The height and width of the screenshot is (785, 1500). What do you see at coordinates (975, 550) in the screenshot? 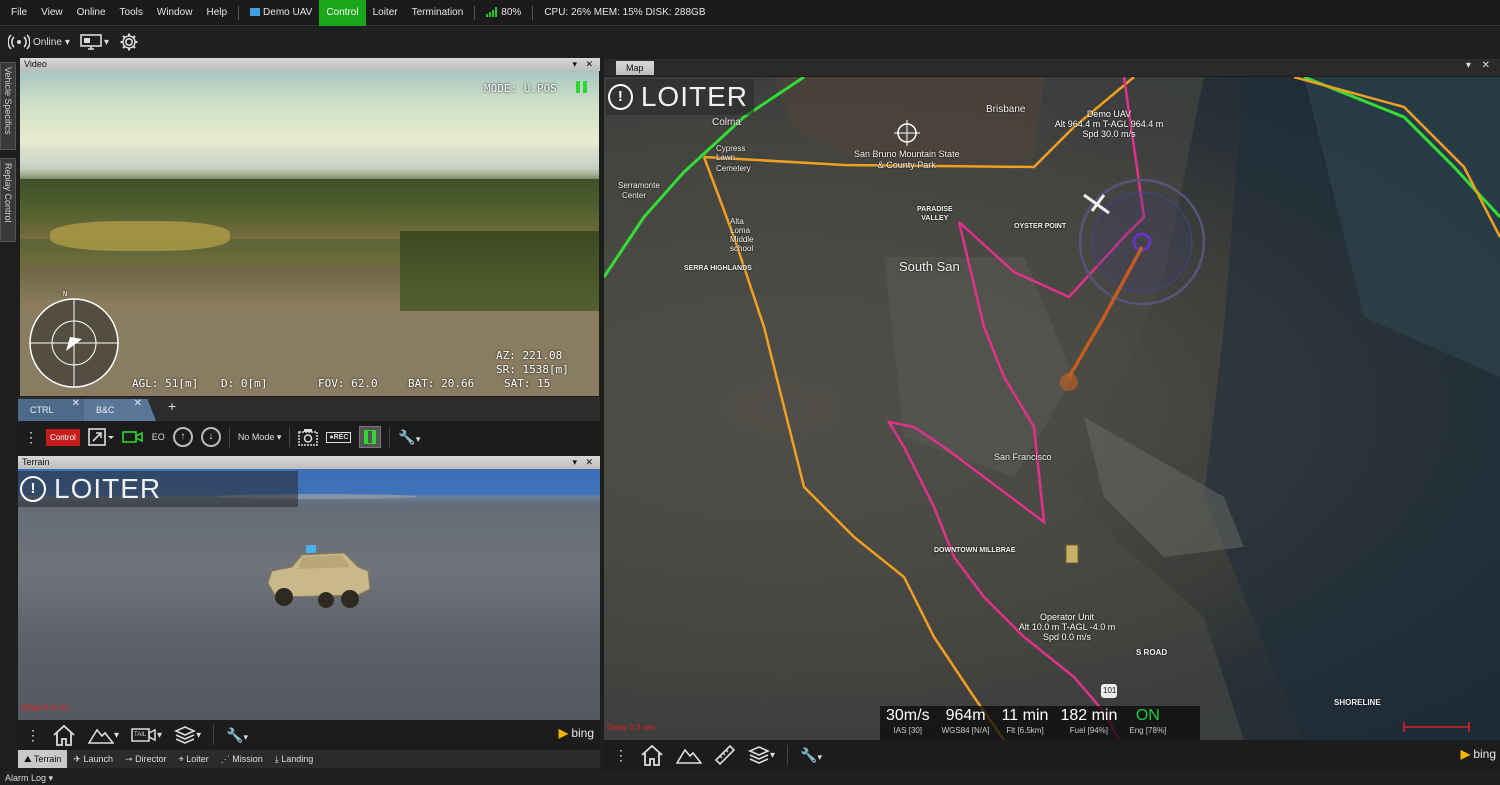
I see `map-label-downtown-millbrae: DOWNTOWN MILLBRAE` at bounding box center [975, 550].